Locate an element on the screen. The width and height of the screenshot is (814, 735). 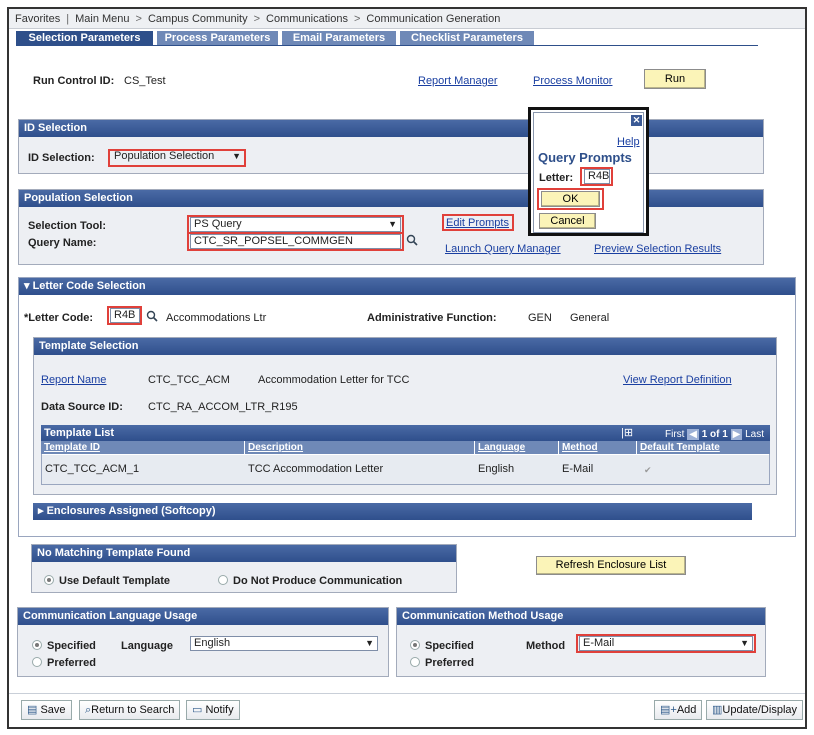
admin-function-desc: General is located at coordinates (590, 318).